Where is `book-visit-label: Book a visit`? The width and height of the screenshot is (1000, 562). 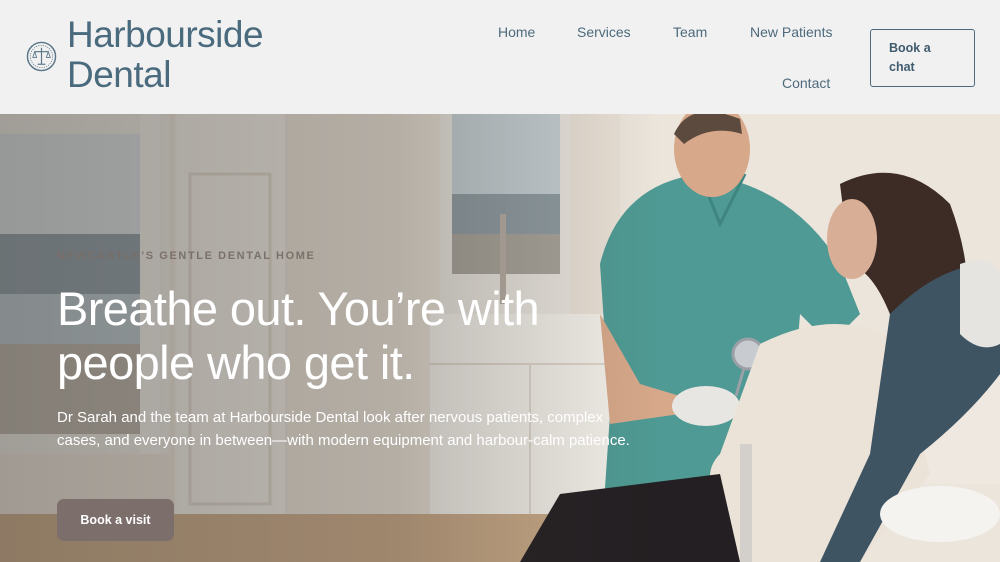
book-visit-label: Book a visit is located at coordinates (115, 520).